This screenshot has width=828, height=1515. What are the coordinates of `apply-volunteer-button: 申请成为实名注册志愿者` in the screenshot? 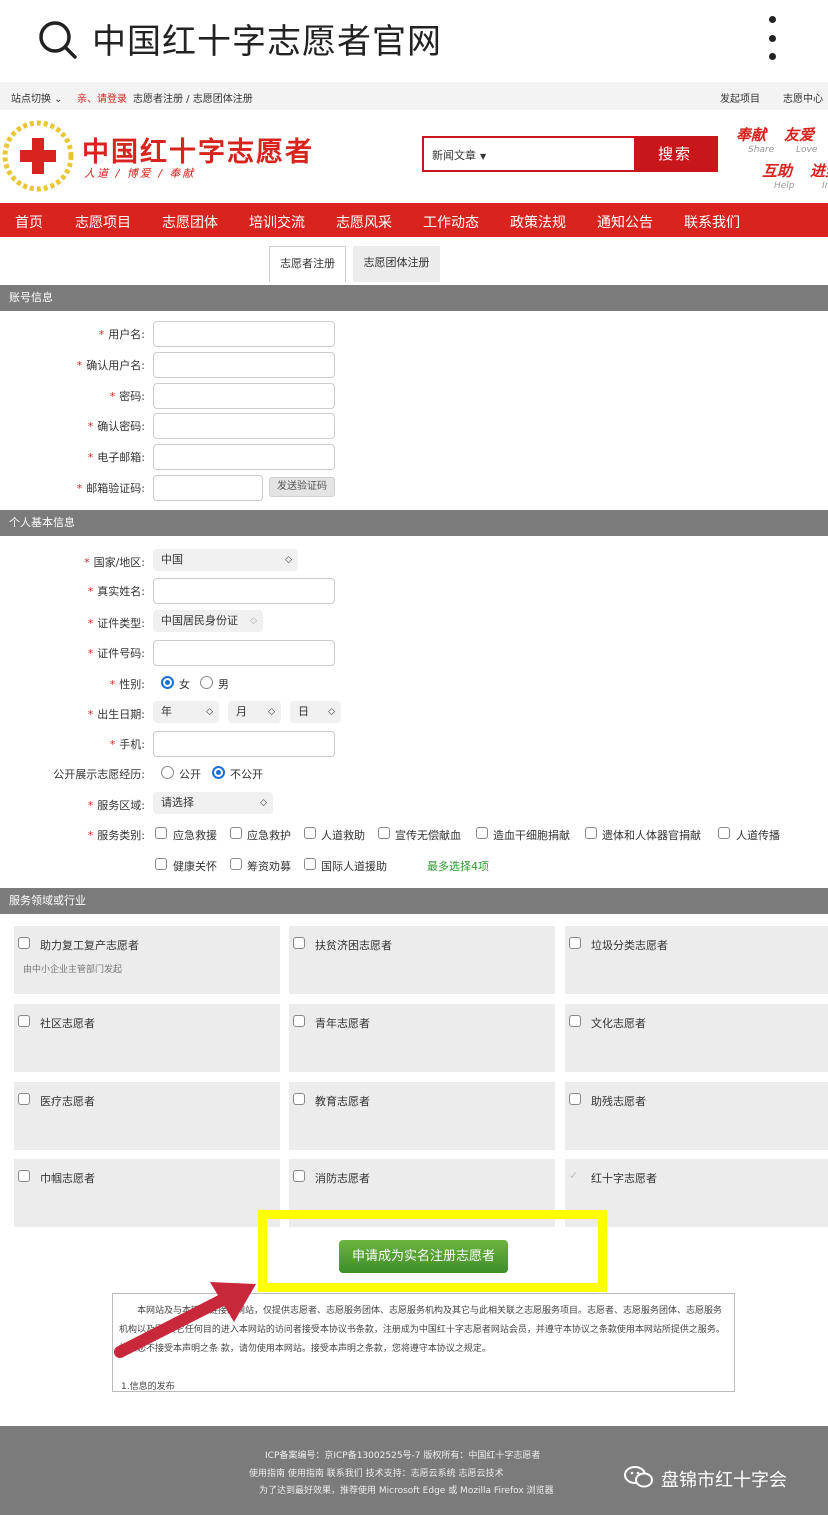 It's located at (423, 1256).